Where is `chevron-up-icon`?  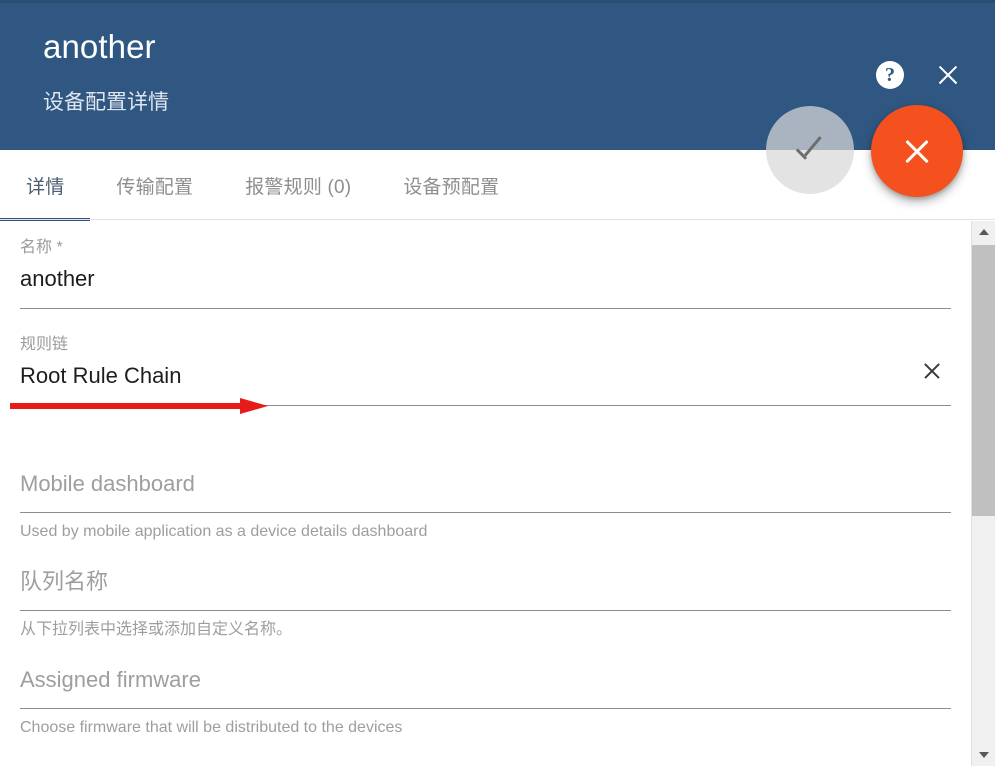
chevron-up-icon is located at coordinates (983, 232).